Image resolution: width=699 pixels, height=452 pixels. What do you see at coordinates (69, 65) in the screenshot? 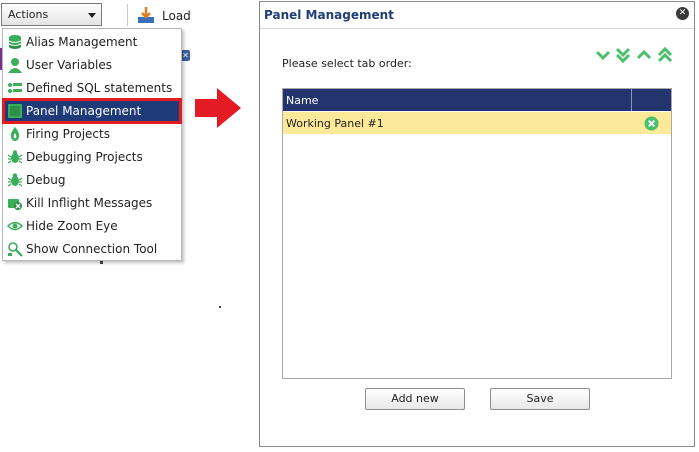
I see `menu-item-label: User Variables` at bounding box center [69, 65].